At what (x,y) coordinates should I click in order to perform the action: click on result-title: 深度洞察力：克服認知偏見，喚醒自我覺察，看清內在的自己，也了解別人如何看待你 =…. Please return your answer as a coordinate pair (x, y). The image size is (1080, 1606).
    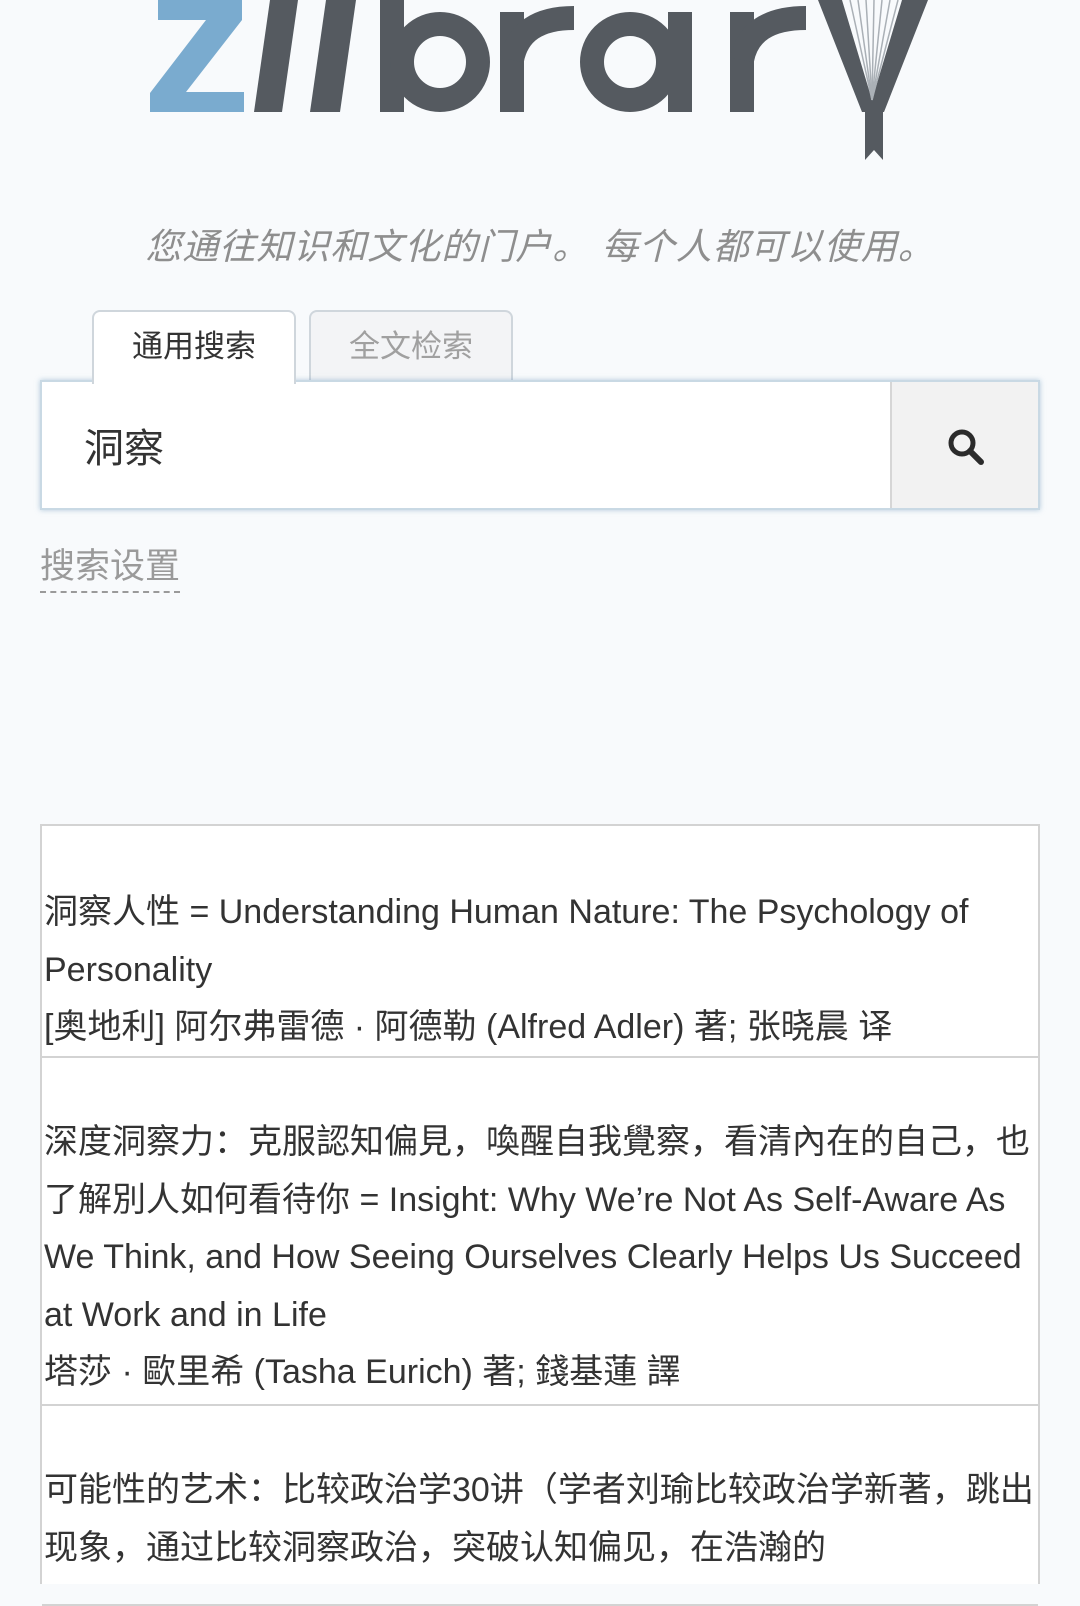
    Looking at the image, I should click on (541, 1229).